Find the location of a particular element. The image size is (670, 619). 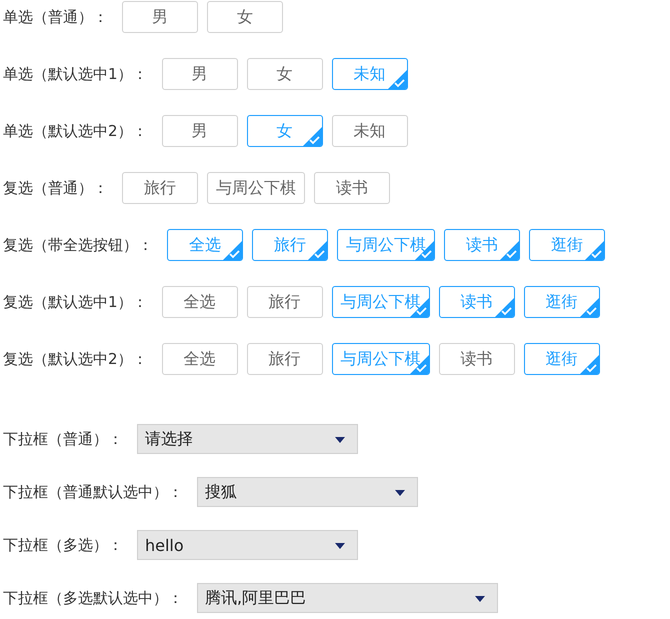

dropdown: 请选择 is located at coordinates (247, 439).